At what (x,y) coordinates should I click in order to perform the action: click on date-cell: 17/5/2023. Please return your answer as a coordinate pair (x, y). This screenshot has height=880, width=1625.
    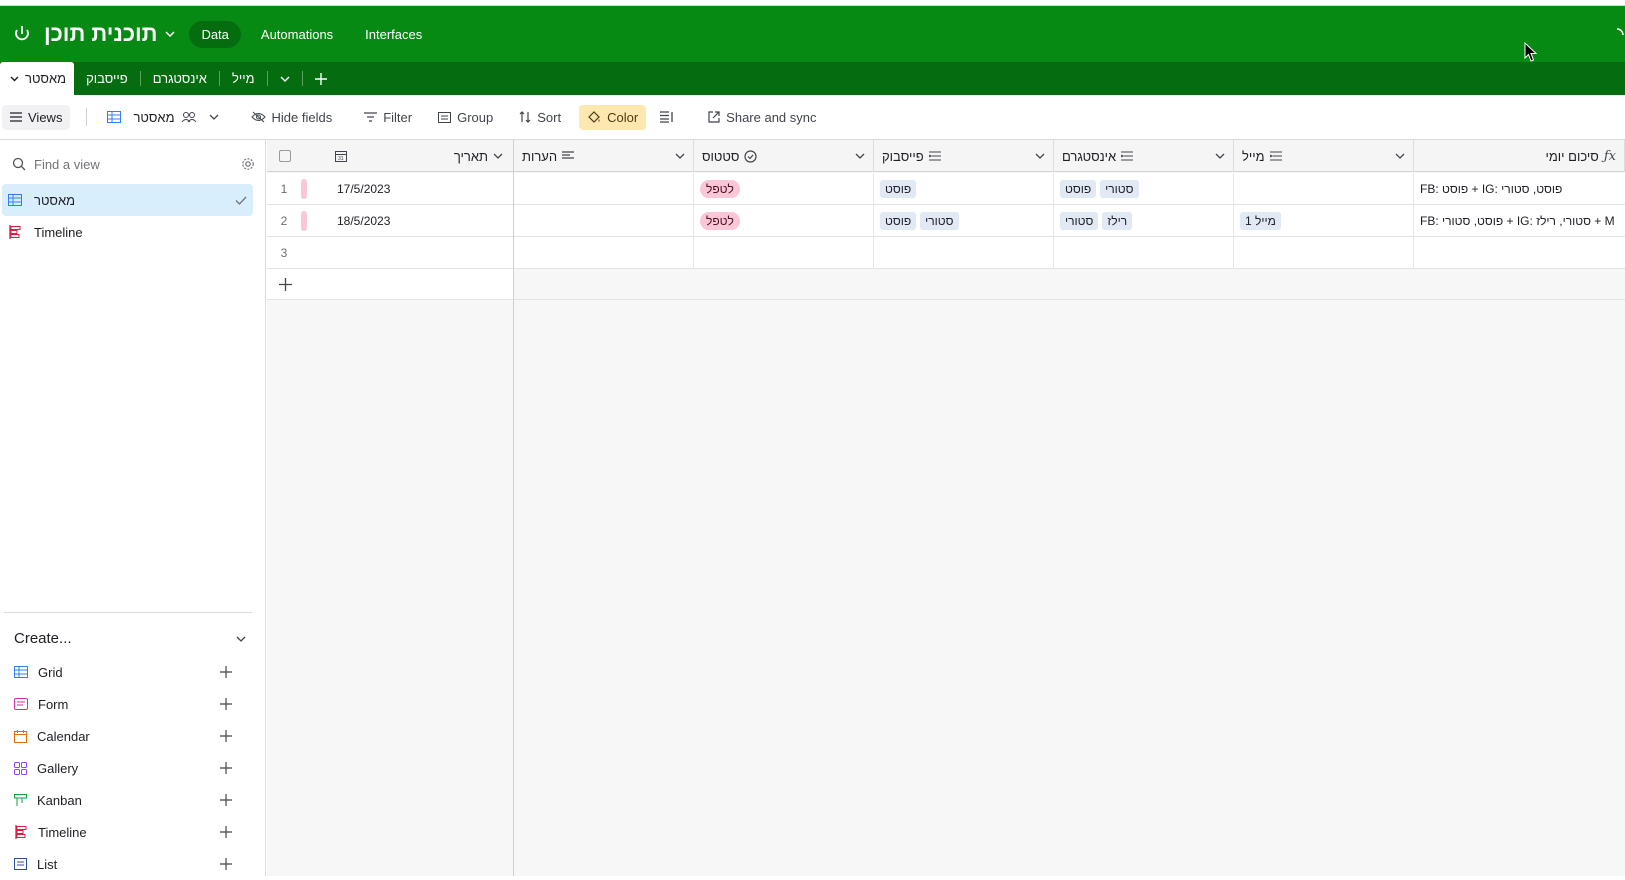
    Looking at the image, I should click on (363, 189).